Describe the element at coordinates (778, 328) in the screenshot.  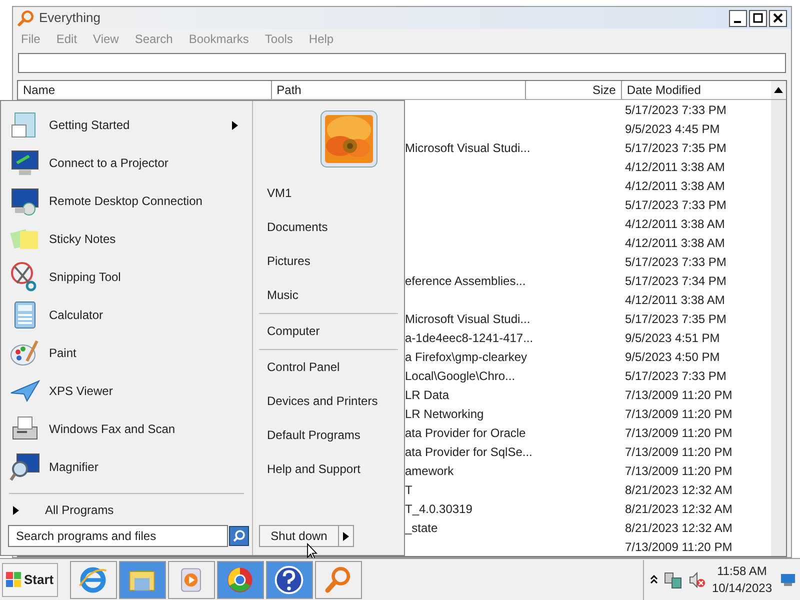
I see `scrollbar` at that location.